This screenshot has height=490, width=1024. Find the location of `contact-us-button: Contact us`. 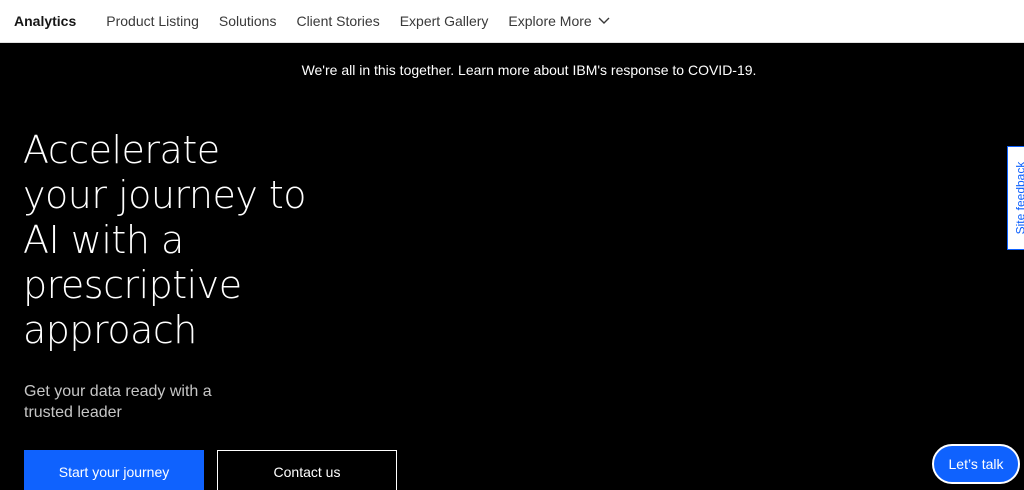

contact-us-button: Contact us is located at coordinates (307, 470).